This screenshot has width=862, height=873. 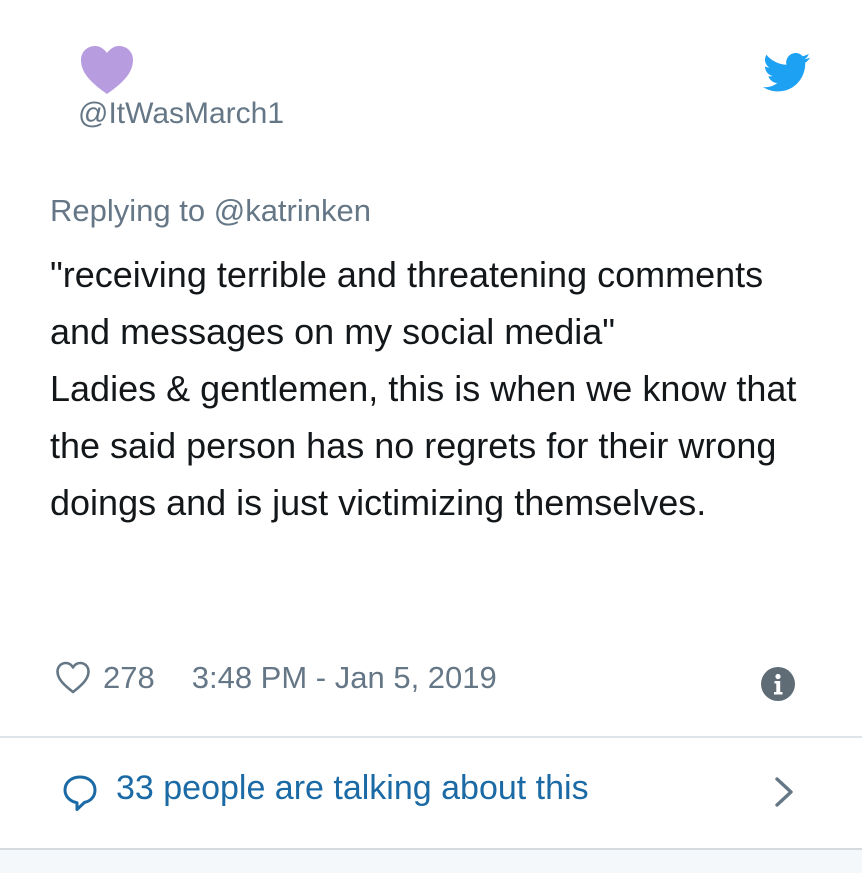 I want to click on info-icon, so click(x=778, y=684).